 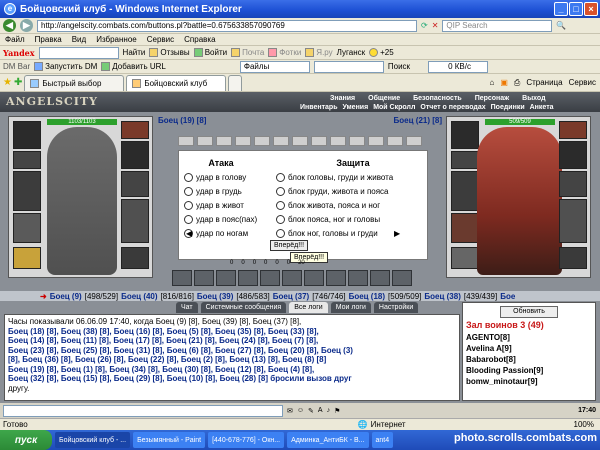 I want to click on reviews-button: Отзывы, so click(x=169, y=52).